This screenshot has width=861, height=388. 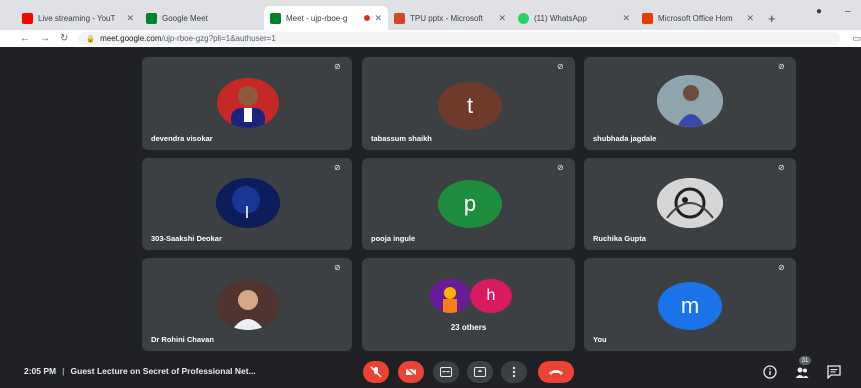 I want to click on participant-avatar: t, so click(x=470, y=106).